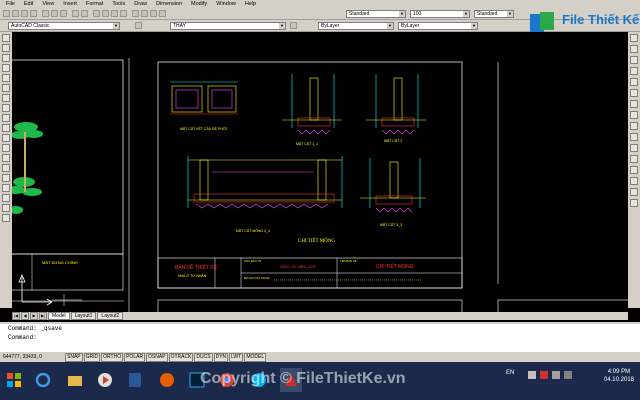 This screenshot has height=400, width=640. I want to click on tool-palettes-icon, so click(153, 13).